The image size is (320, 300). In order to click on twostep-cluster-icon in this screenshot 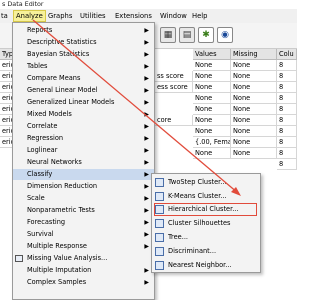, I will do `click(159, 182)`.